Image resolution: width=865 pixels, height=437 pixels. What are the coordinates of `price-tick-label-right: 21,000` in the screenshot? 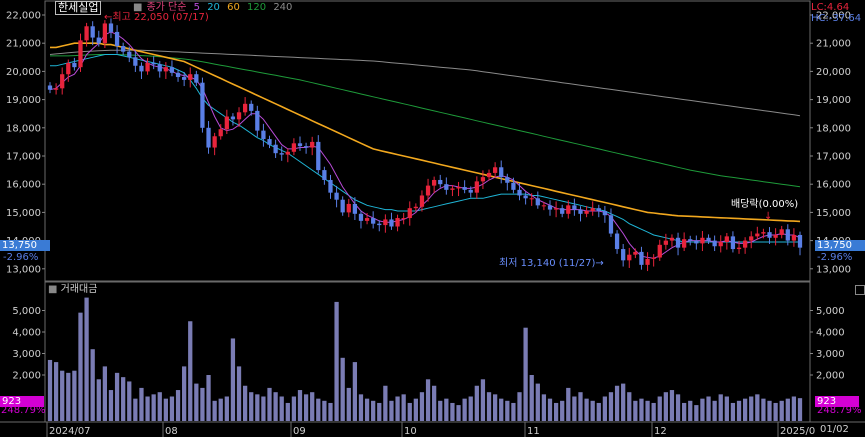 It's located at (833, 44).